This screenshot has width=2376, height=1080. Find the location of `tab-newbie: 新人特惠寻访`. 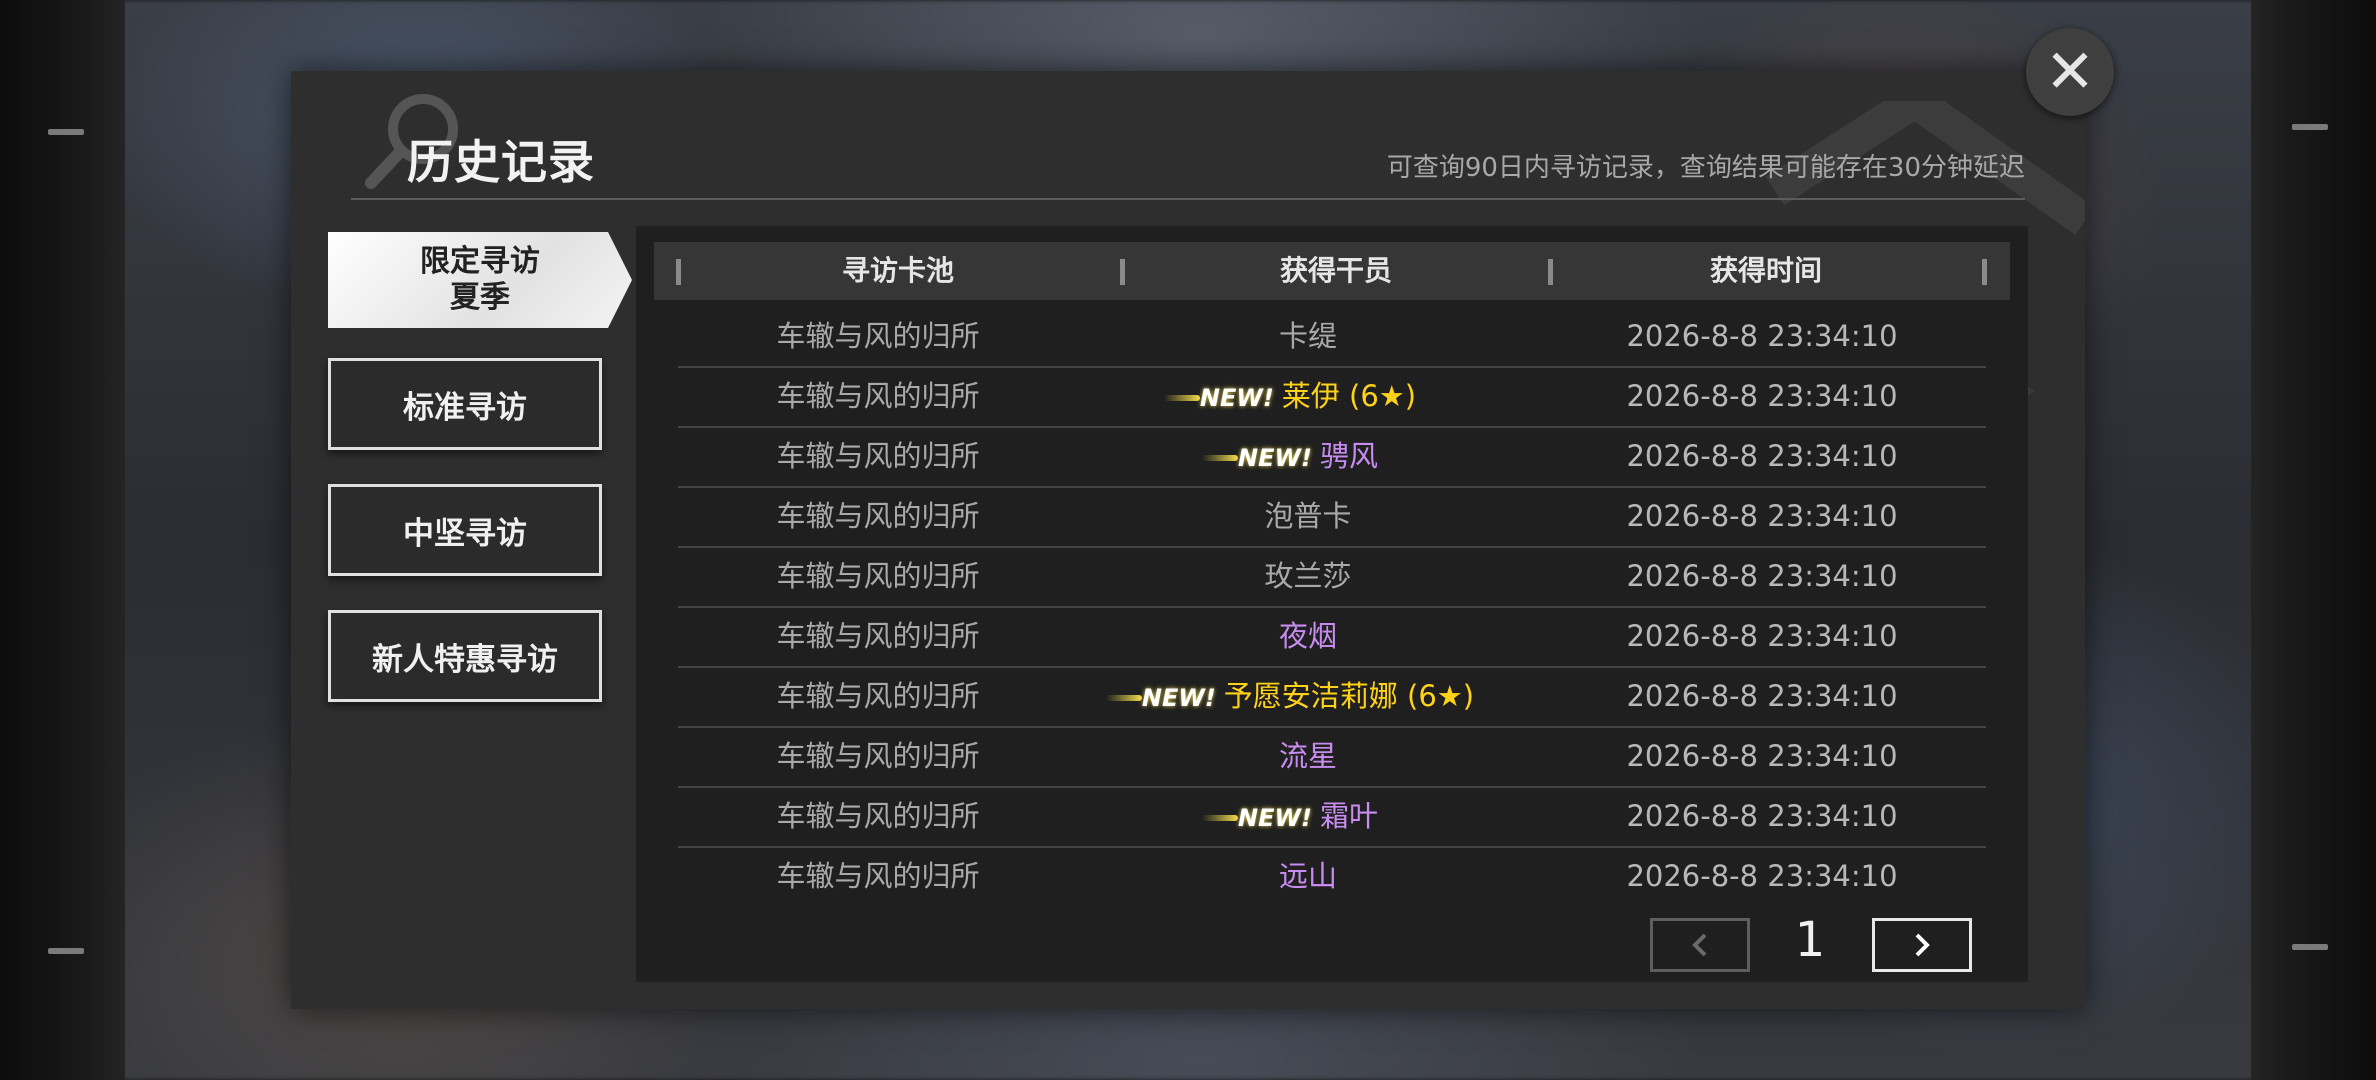

tab-newbie: 新人特惠寻访 is located at coordinates (465, 656).